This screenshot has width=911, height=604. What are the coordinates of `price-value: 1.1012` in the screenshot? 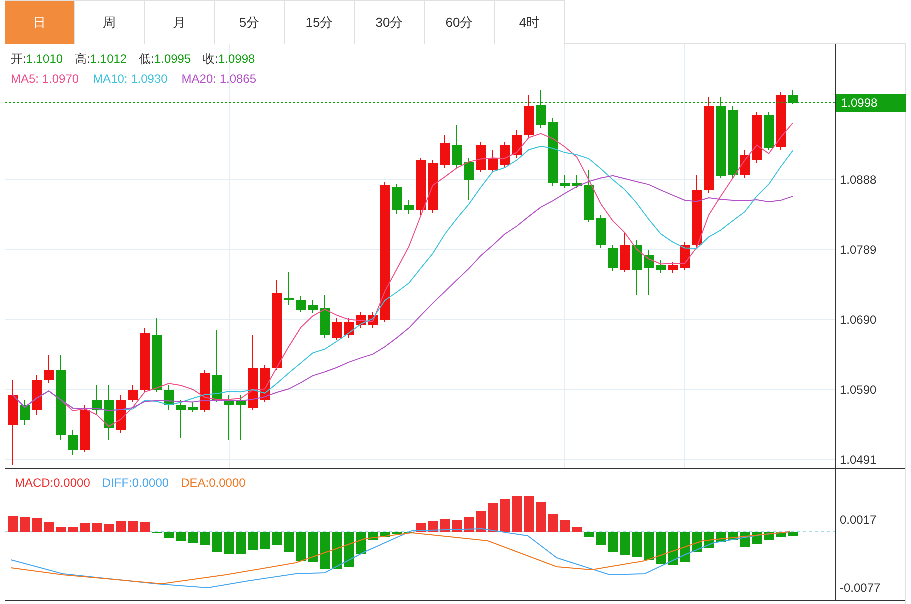 It's located at (109, 59).